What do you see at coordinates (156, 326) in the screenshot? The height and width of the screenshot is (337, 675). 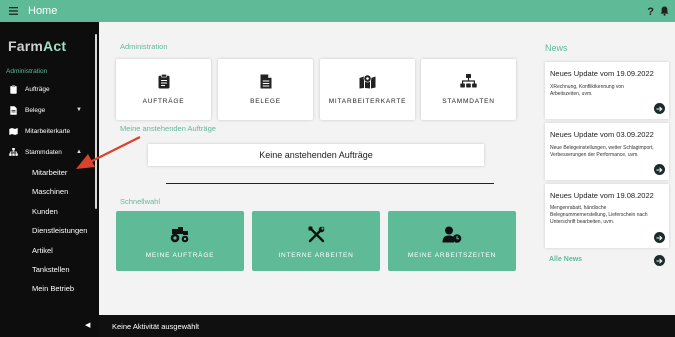 I see `status-text: Keine Aktivität ausgewählt` at bounding box center [156, 326].